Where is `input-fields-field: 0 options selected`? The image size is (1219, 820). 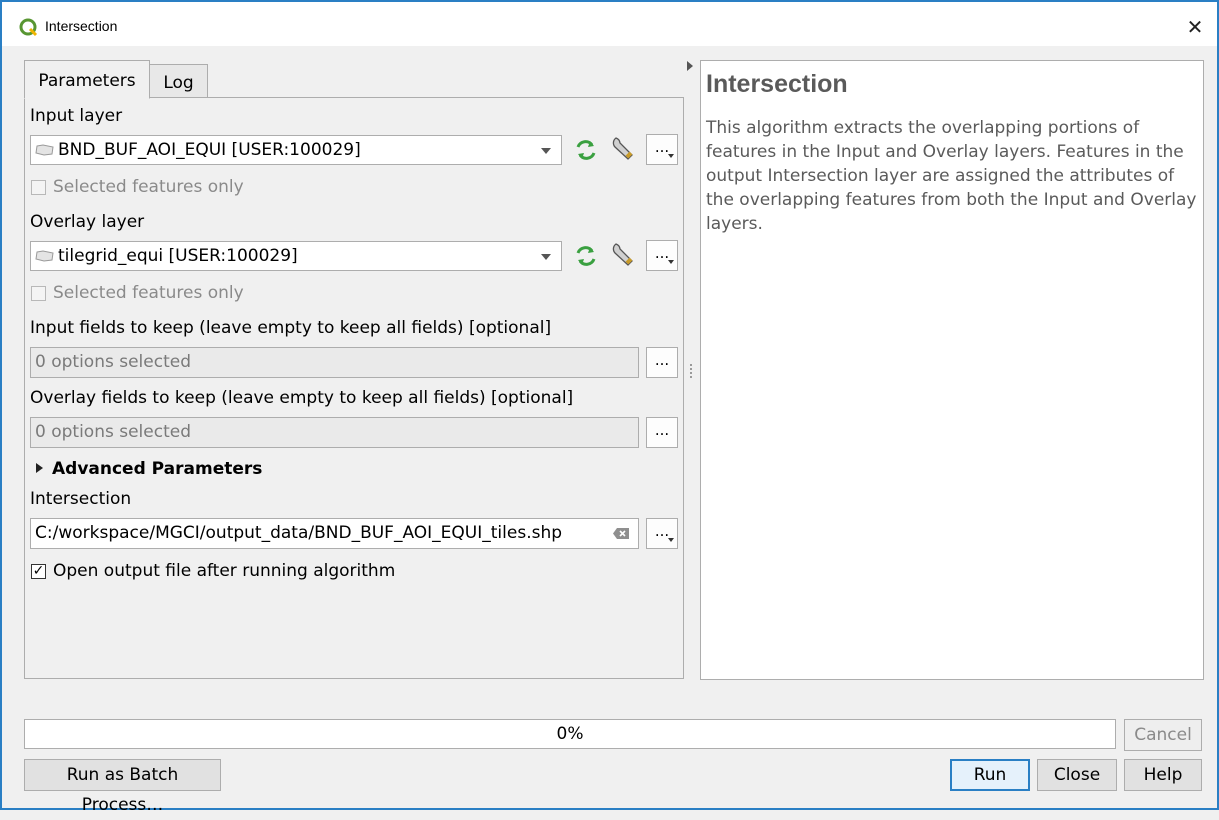
input-fields-field: 0 options selected is located at coordinates (334, 362).